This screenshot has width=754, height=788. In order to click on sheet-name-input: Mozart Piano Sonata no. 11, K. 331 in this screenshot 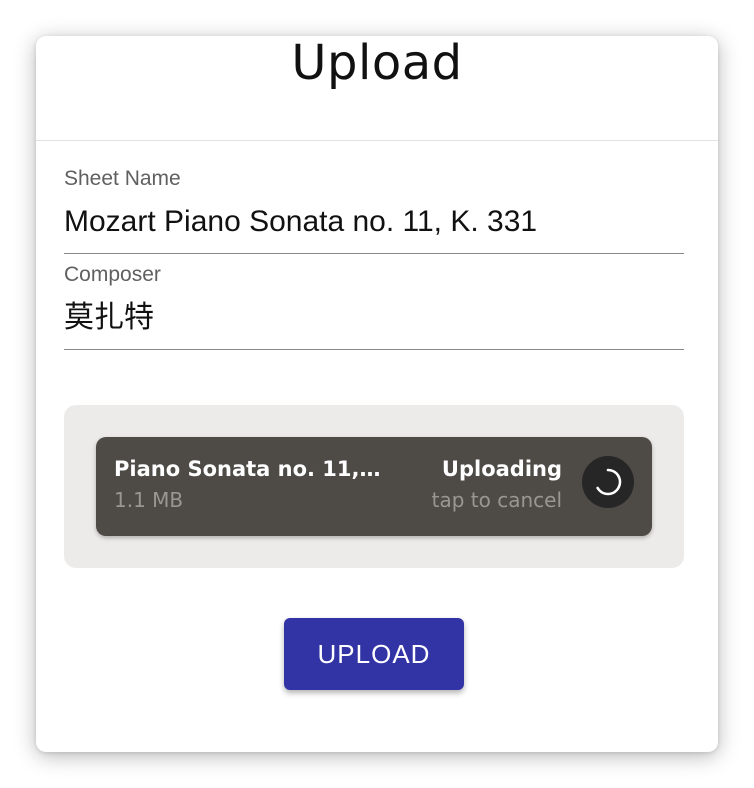, I will do `click(374, 230)`.